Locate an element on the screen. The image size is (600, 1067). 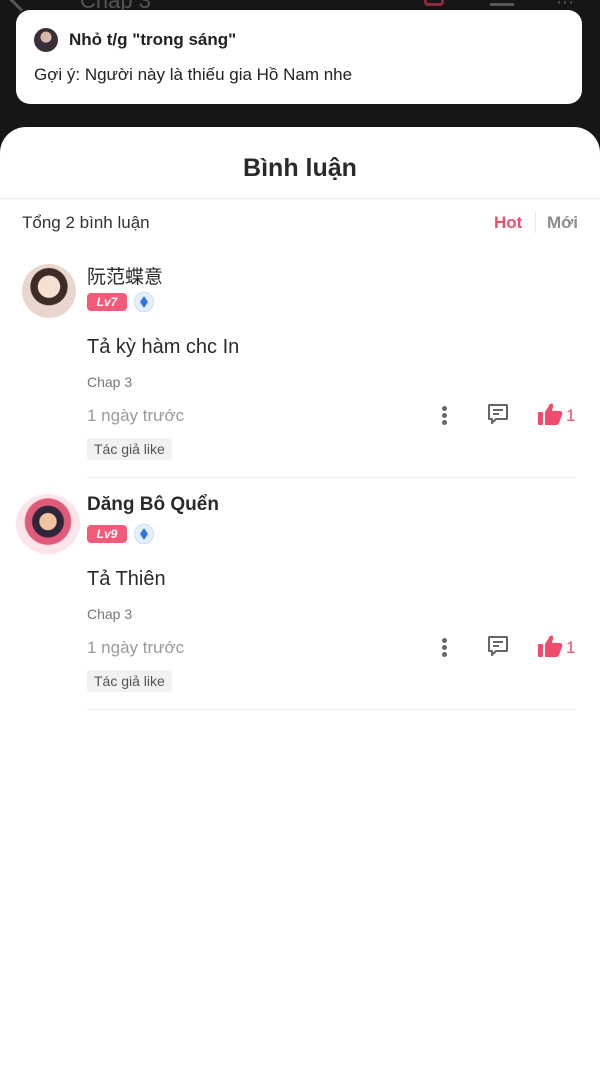
toast-title: Nhỏ t/g "trong sáng" is located at coordinates (153, 39).